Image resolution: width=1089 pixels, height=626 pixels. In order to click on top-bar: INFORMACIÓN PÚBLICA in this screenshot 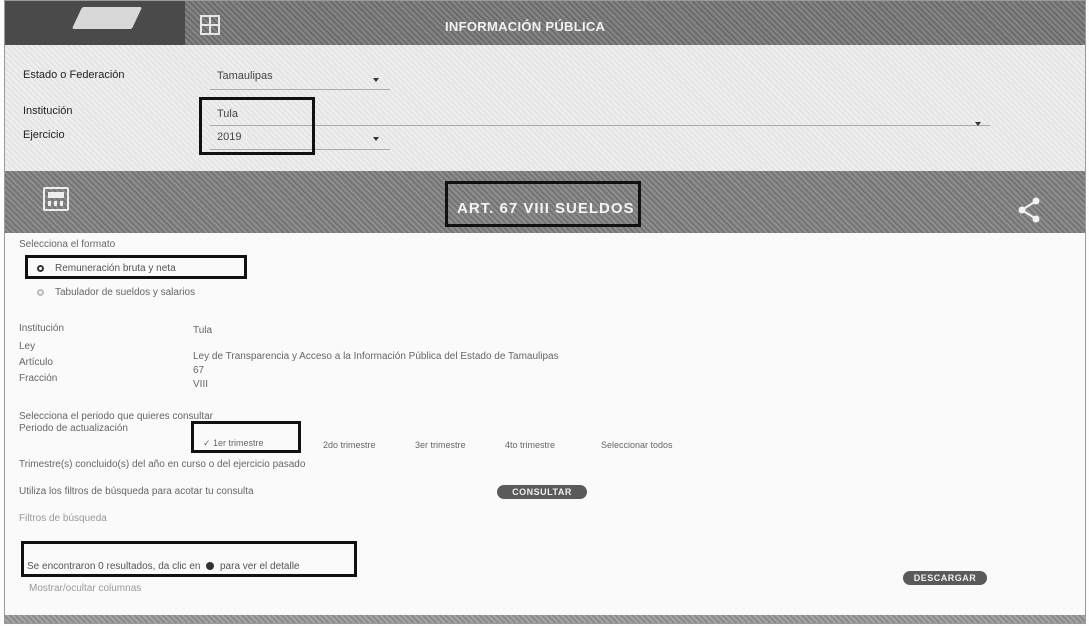, I will do `click(545, 23)`.